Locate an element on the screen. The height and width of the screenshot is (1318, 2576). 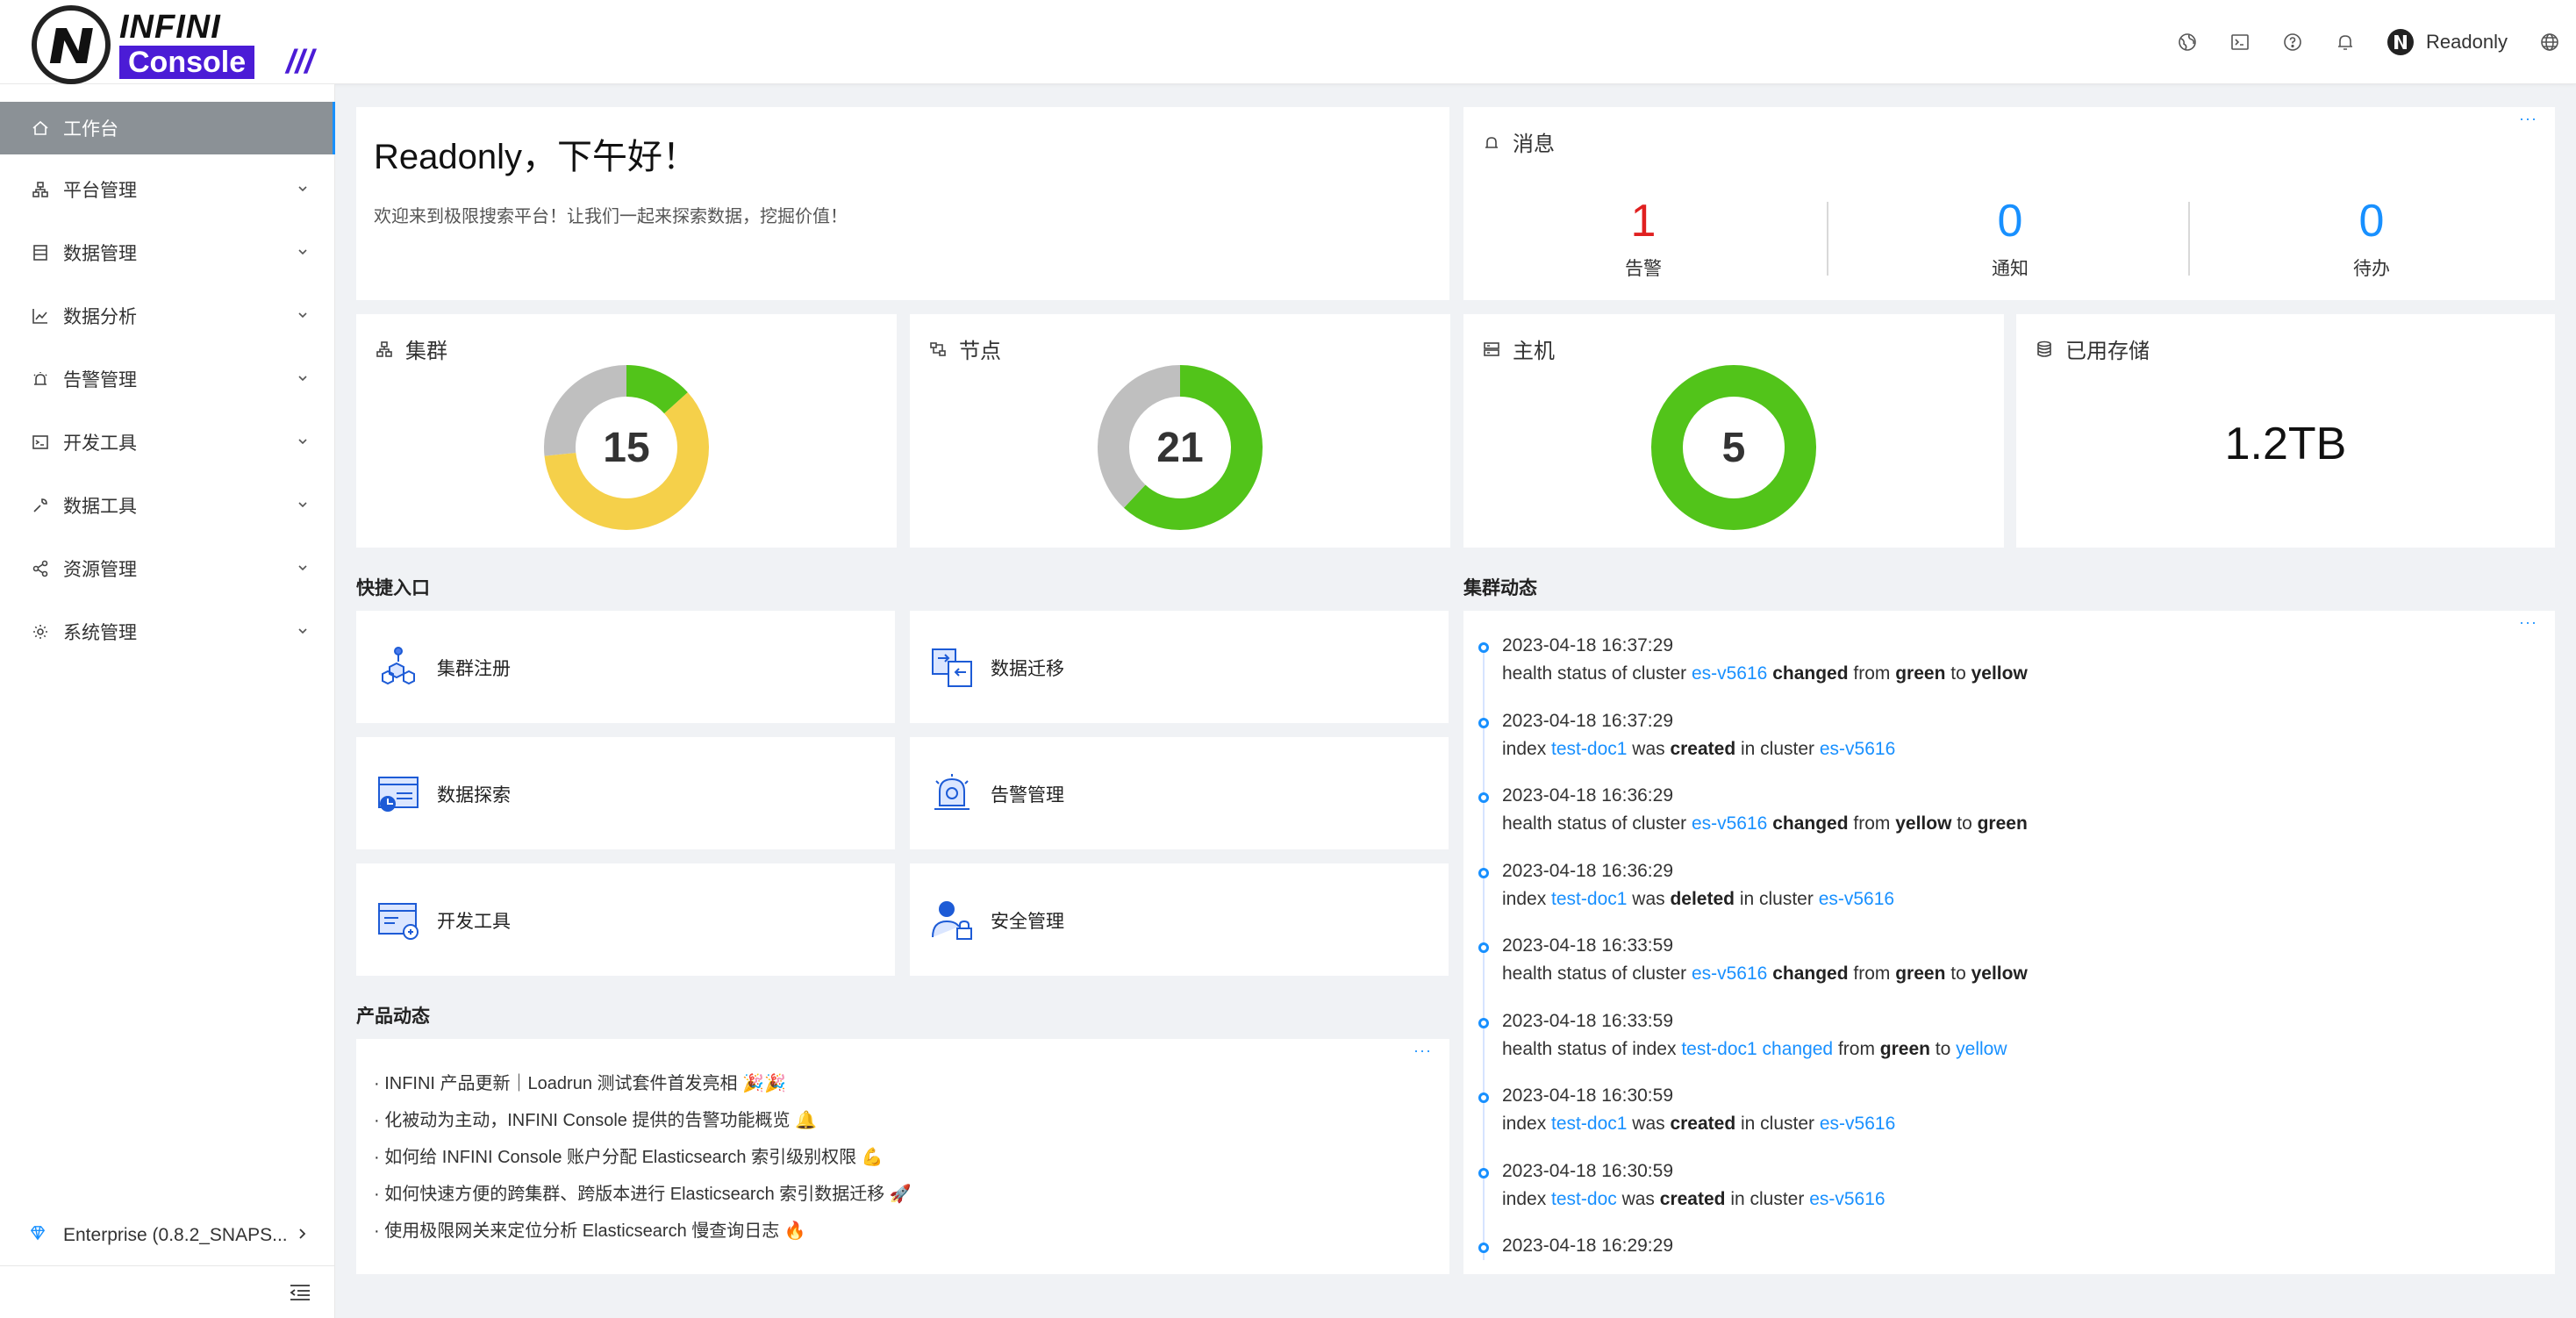
data-migration-icon is located at coordinates (952, 667).